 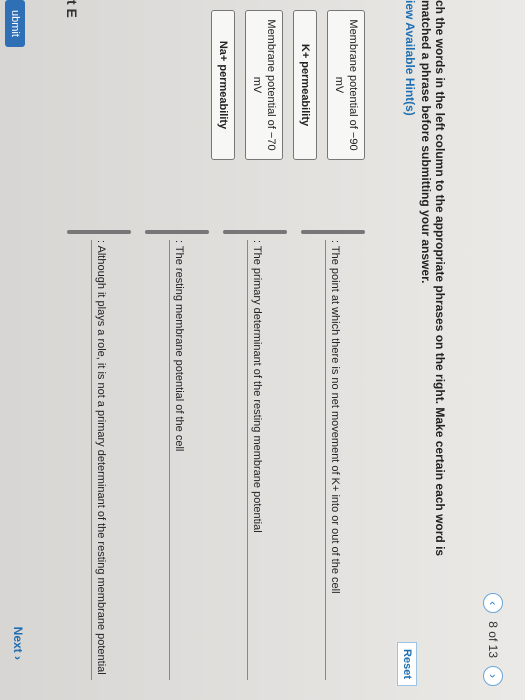 What do you see at coordinates (346, 85) in the screenshot?
I see `word-membrane-potential-90: Membrane potential of −90 mV` at bounding box center [346, 85].